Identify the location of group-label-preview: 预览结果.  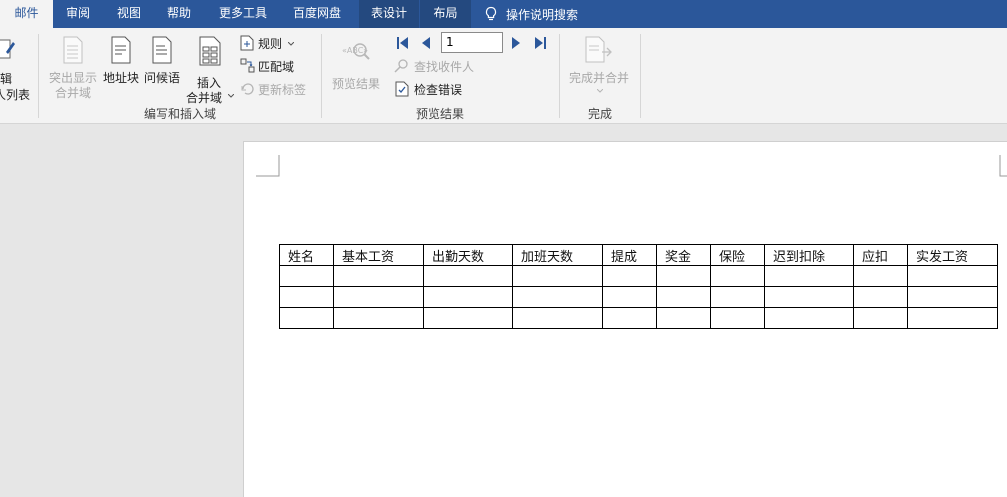
(440, 114).